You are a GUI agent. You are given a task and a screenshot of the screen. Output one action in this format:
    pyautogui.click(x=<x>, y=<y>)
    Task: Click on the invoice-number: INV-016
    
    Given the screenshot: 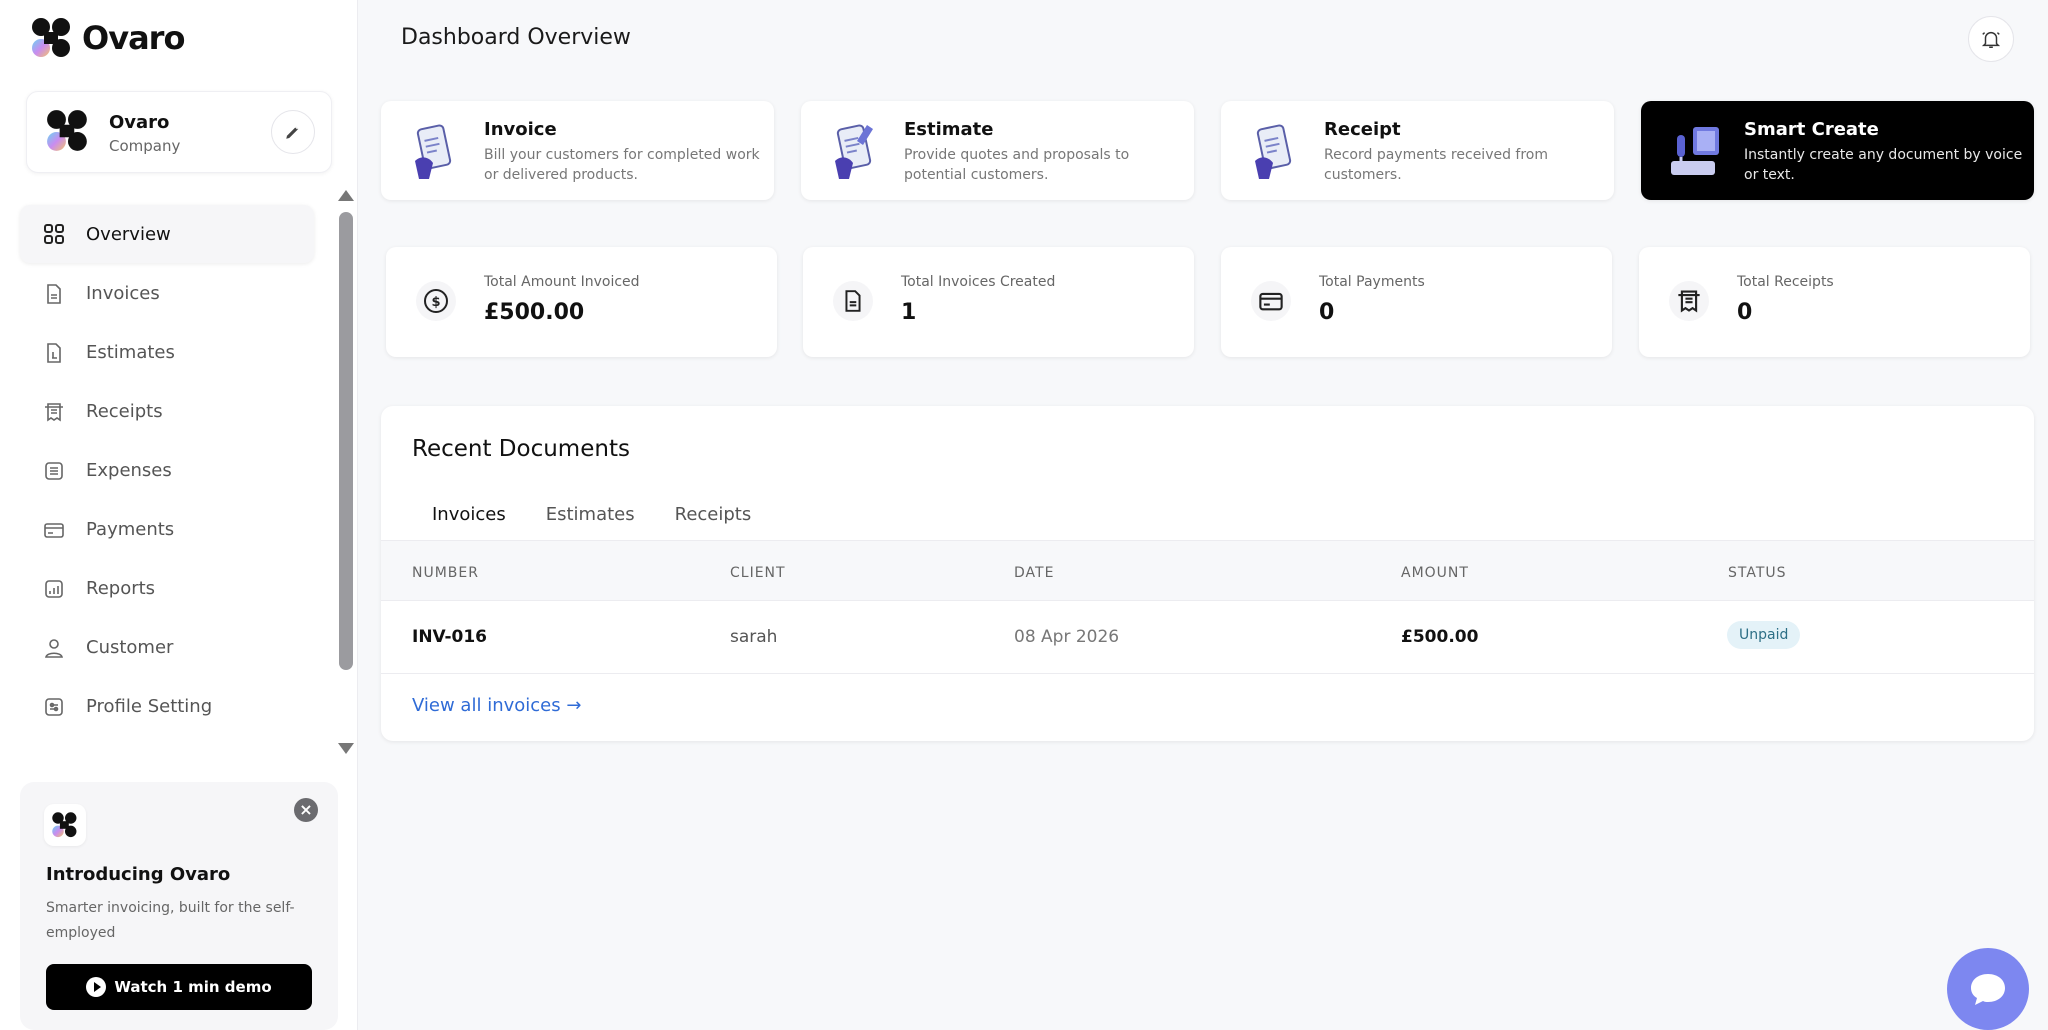 What is the action you would take?
    pyautogui.click(x=450, y=637)
    